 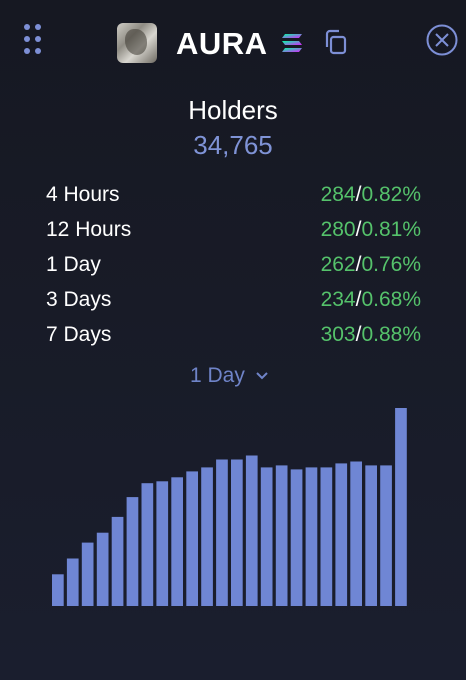 I want to click on change-value: 262/0.76%, so click(x=370, y=264).